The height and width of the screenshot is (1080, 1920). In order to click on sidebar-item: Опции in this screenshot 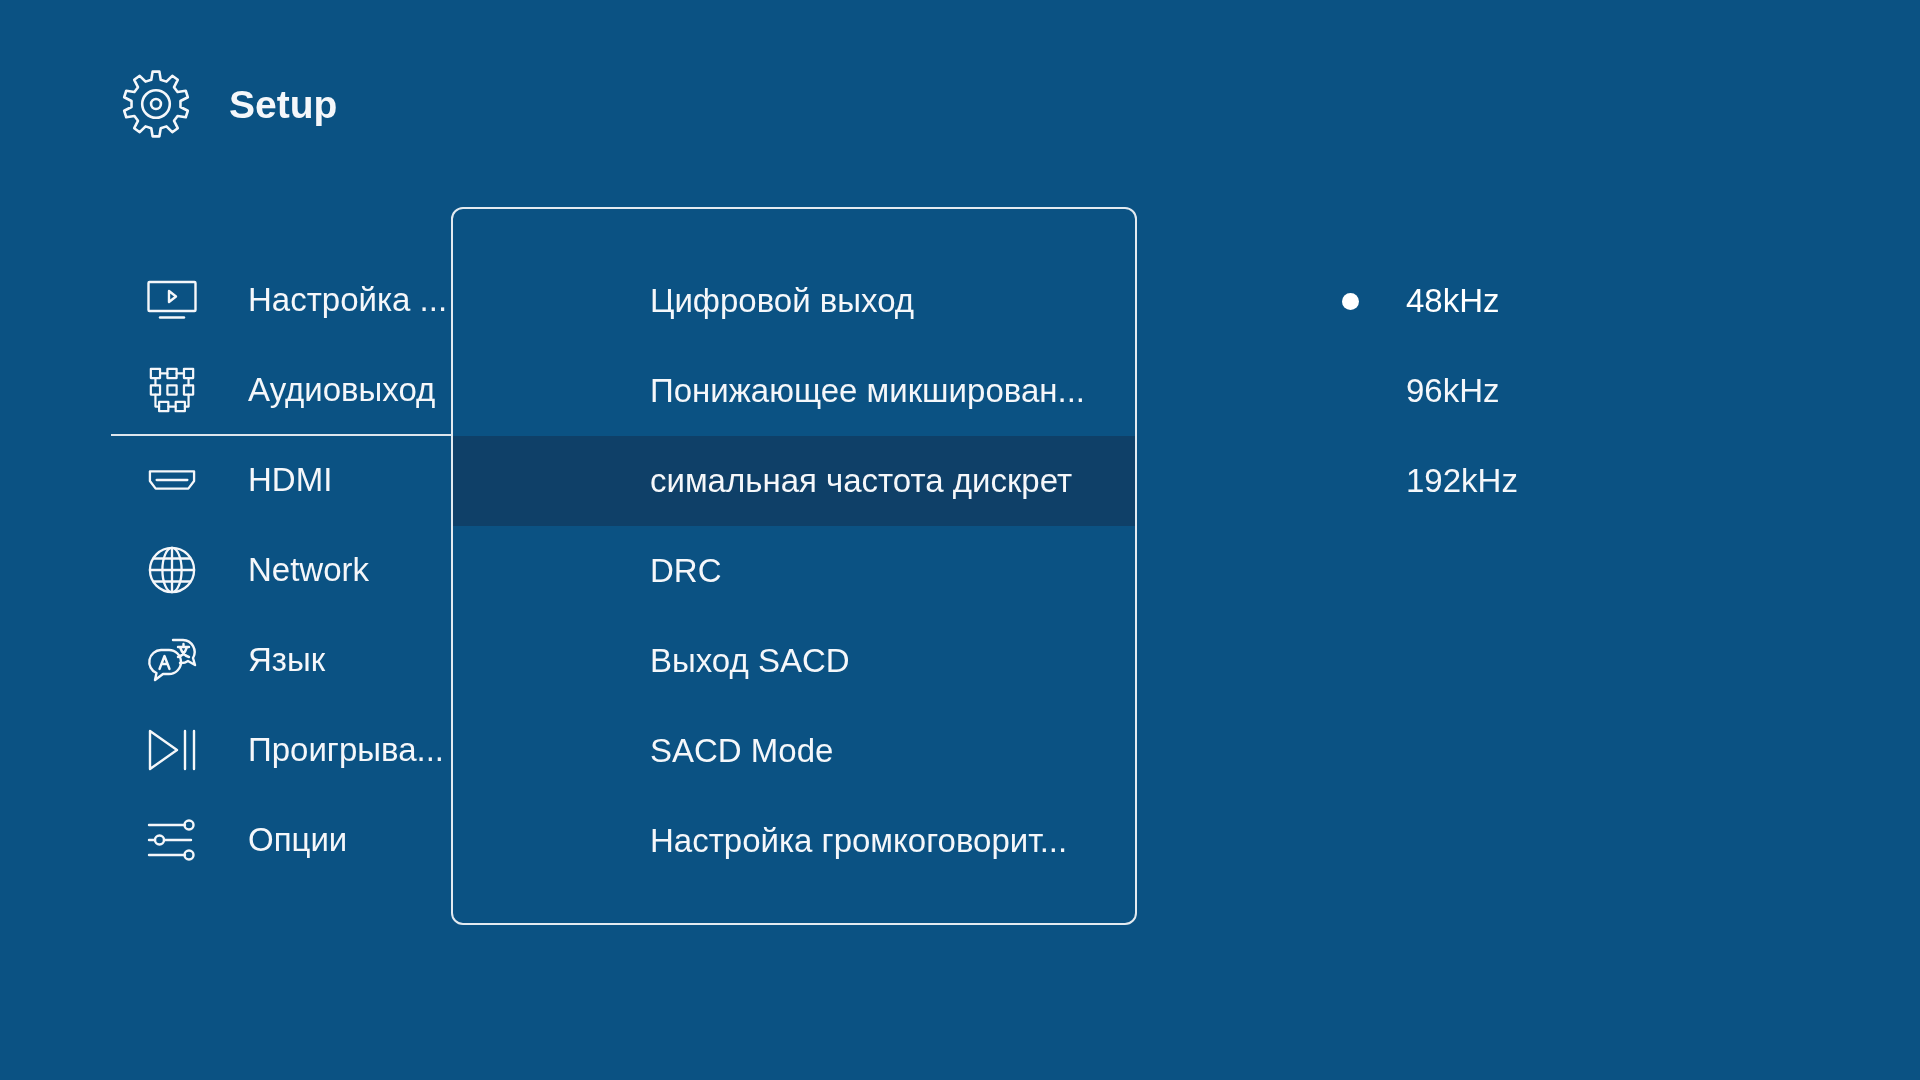, I will do `click(281, 841)`.